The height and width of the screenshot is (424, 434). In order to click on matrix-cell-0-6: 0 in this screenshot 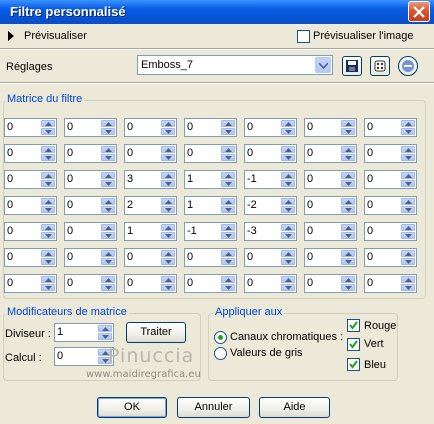, I will do `click(390, 127)`.